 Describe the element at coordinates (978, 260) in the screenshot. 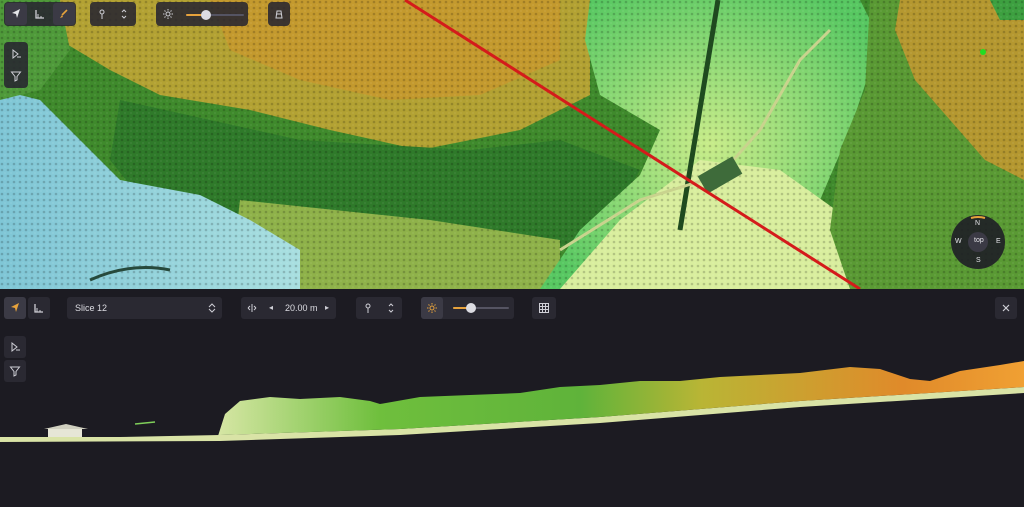

I see `compass-south: S` at that location.